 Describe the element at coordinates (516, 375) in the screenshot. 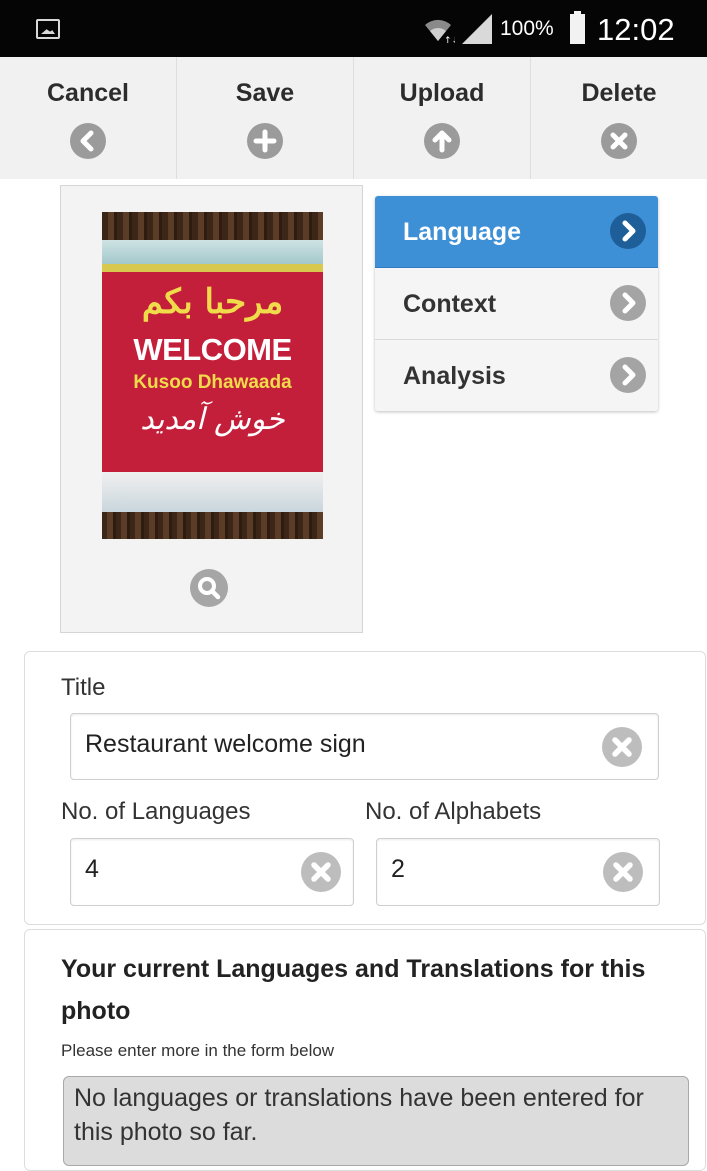

I see `menu-item-analysis: Analysis` at that location.